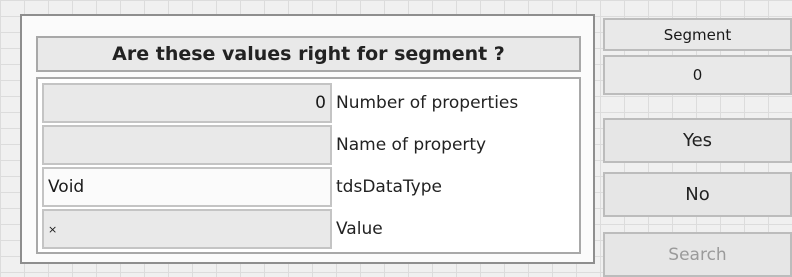 The height and width of the screenshot is (277, 792). I want to click on property-row-datatype: Void tdsDataType, so click(307, 187).